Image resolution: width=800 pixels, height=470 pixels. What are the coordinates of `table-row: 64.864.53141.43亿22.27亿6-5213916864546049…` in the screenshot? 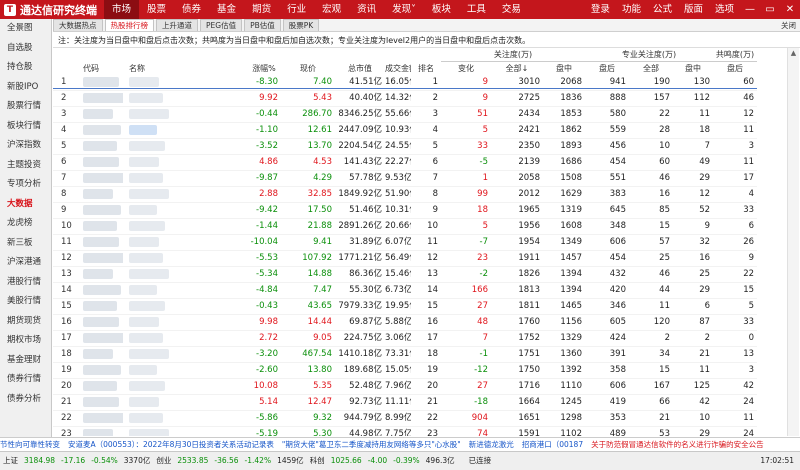 It's located at (405, 162).